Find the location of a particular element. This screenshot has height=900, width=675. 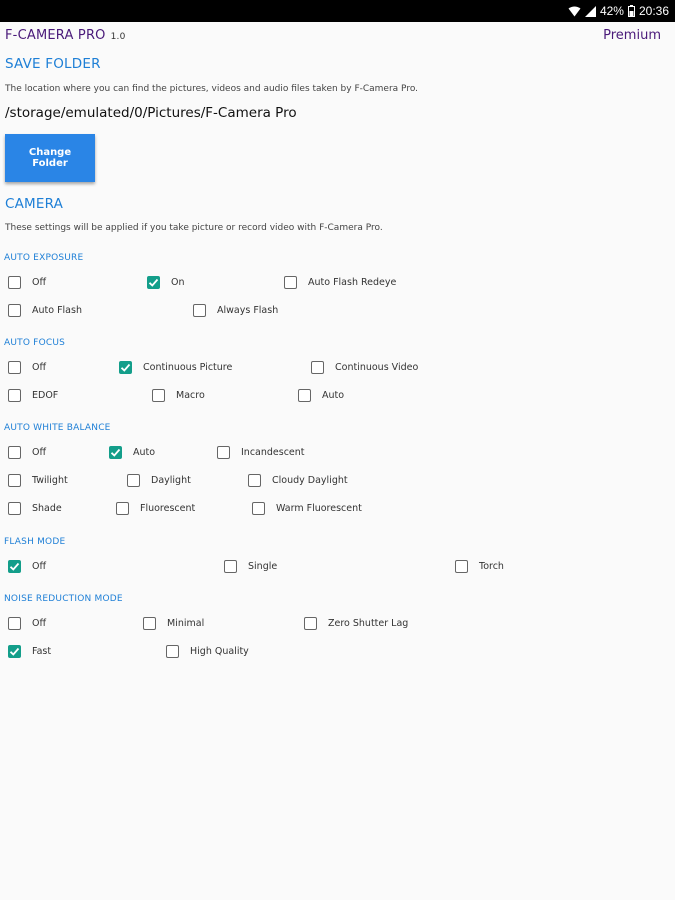

flash-single-checkbox: Single is located at coordinates (250, 566).